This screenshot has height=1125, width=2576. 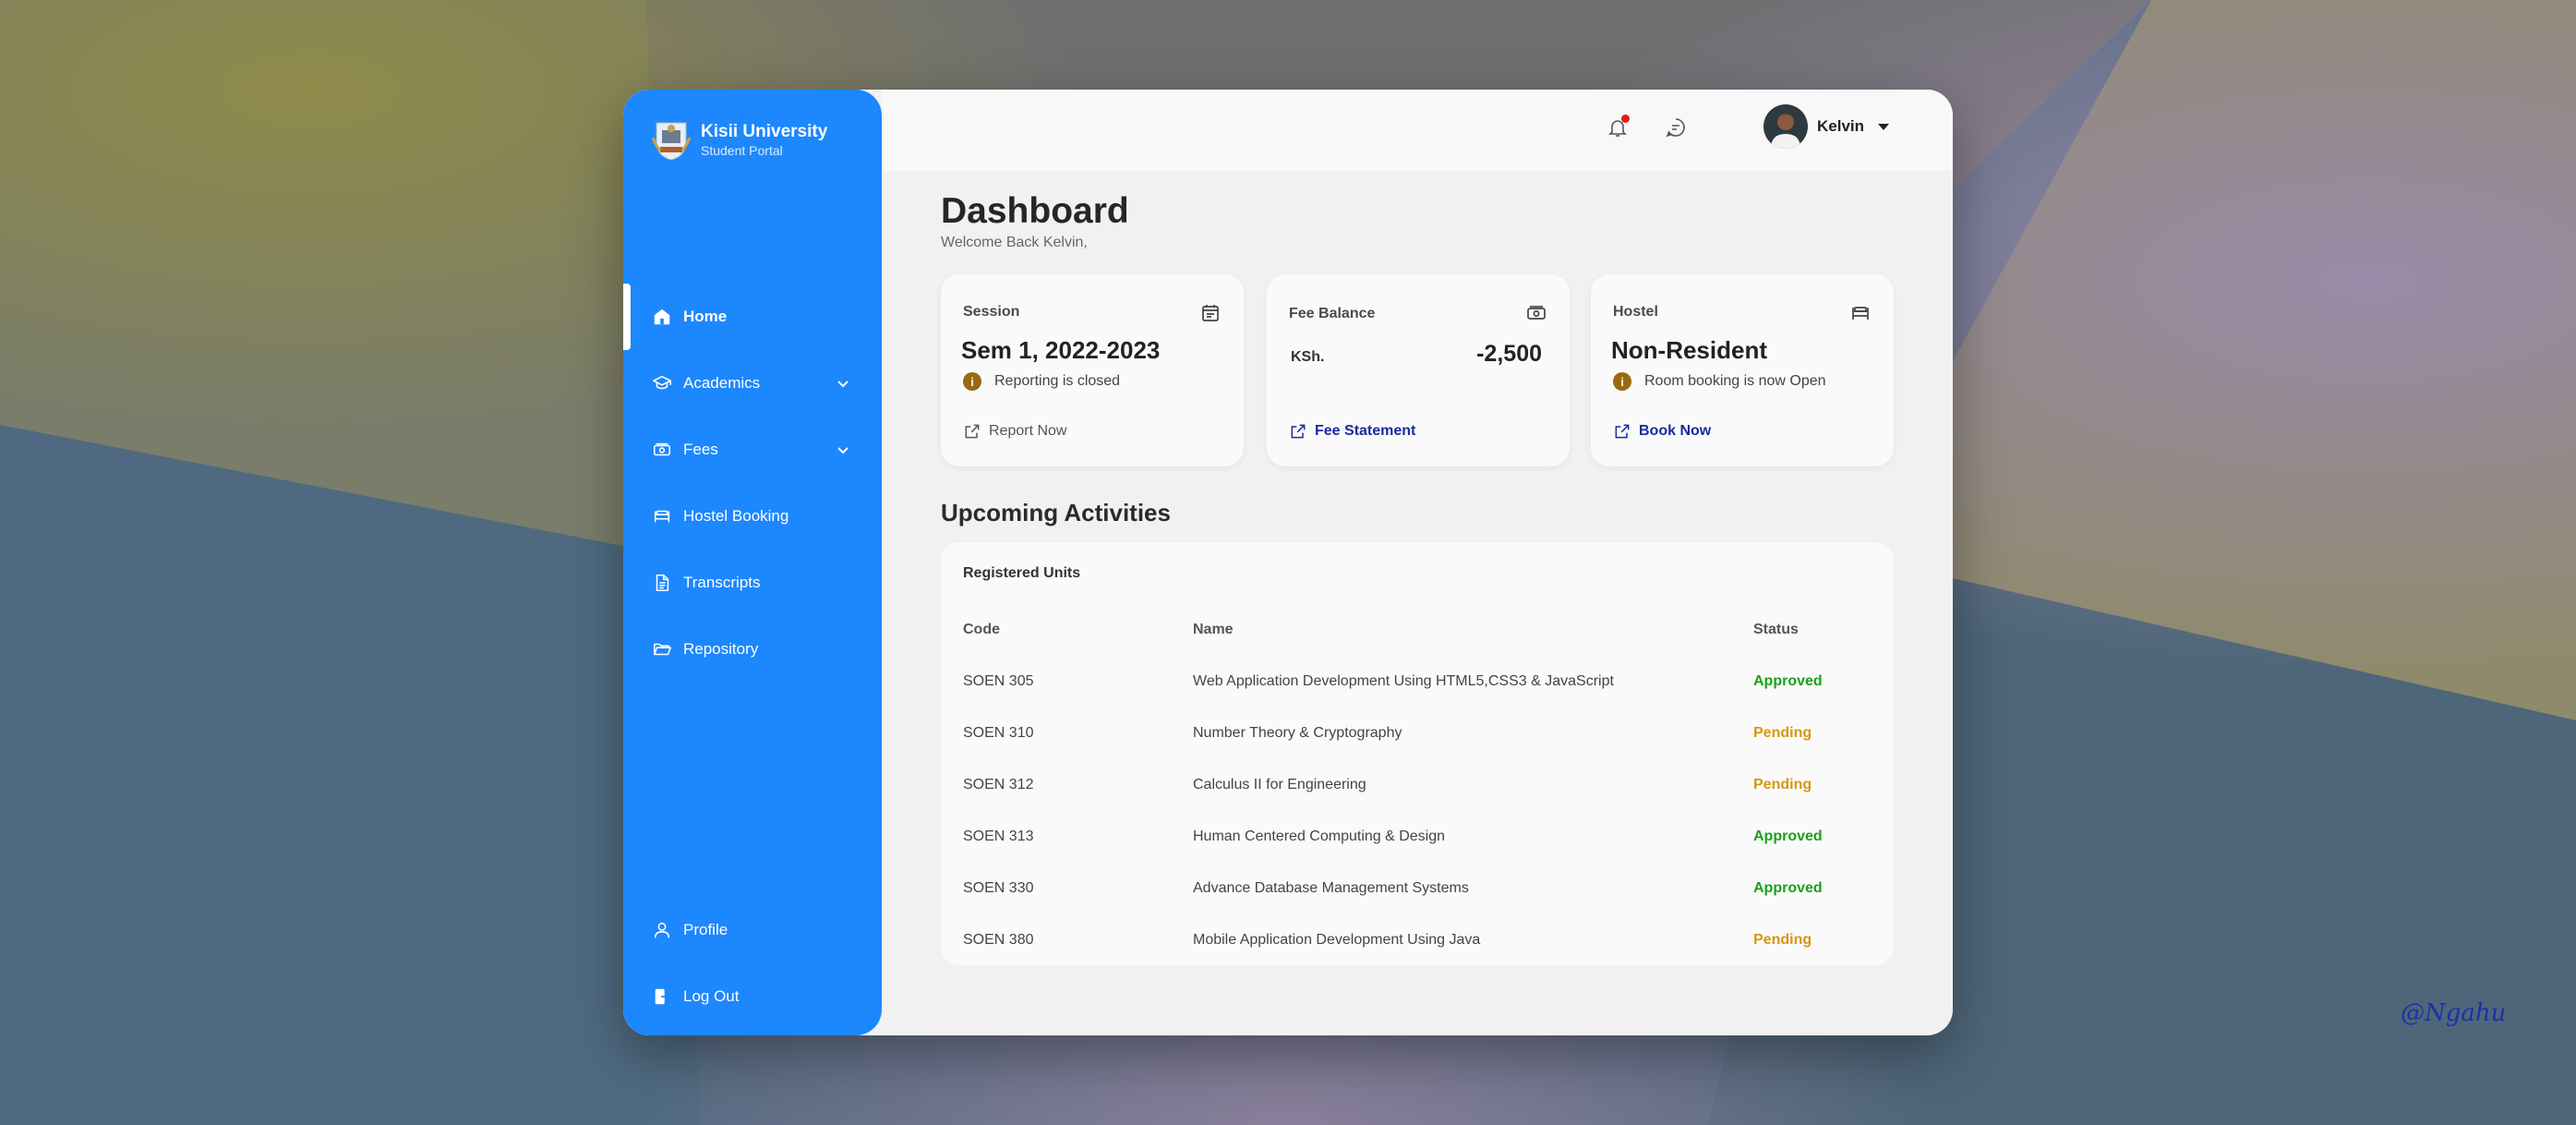 What do you see at coordinates (752, 316) in the screenshot?
I see `sidebar-item-home: Home` at bounding box center [752, 316].